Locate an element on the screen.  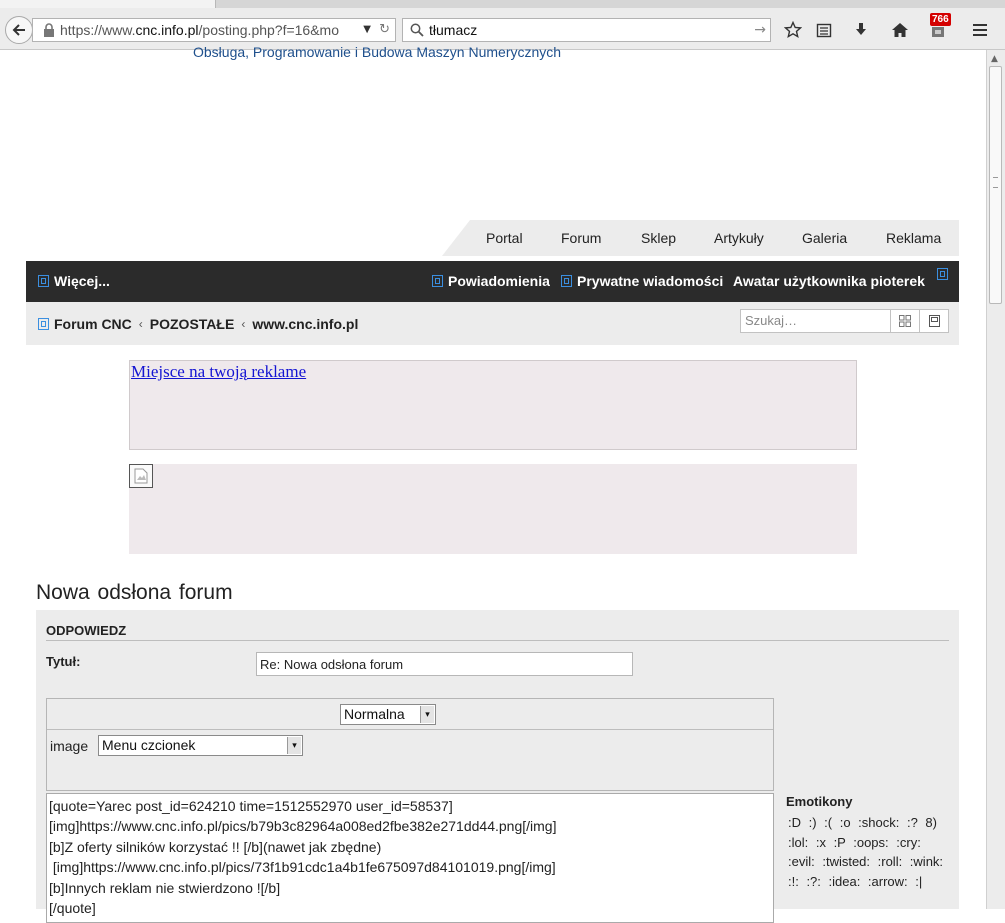
forum-home-icon is located at coordinates (43, 324).